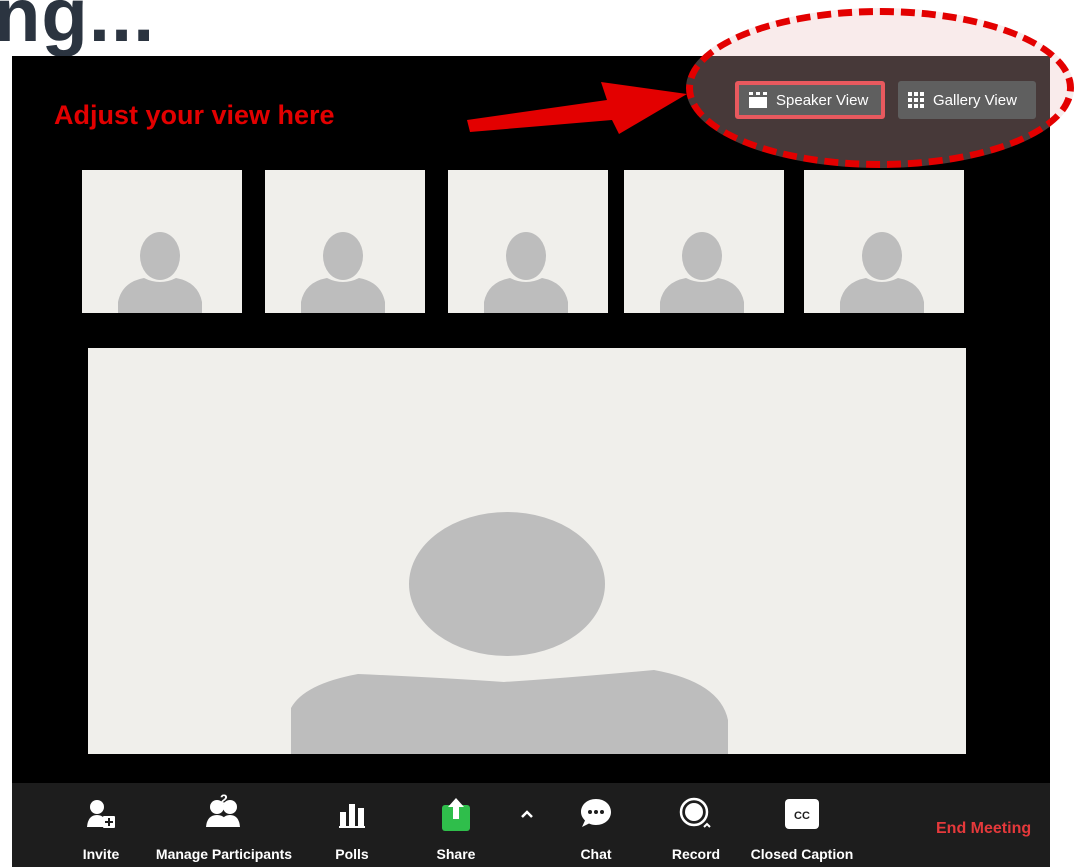 Image resolution: width=1082 pixels, height=867 pixels. I want to click on invite-button: Invite, so click(101, 825).